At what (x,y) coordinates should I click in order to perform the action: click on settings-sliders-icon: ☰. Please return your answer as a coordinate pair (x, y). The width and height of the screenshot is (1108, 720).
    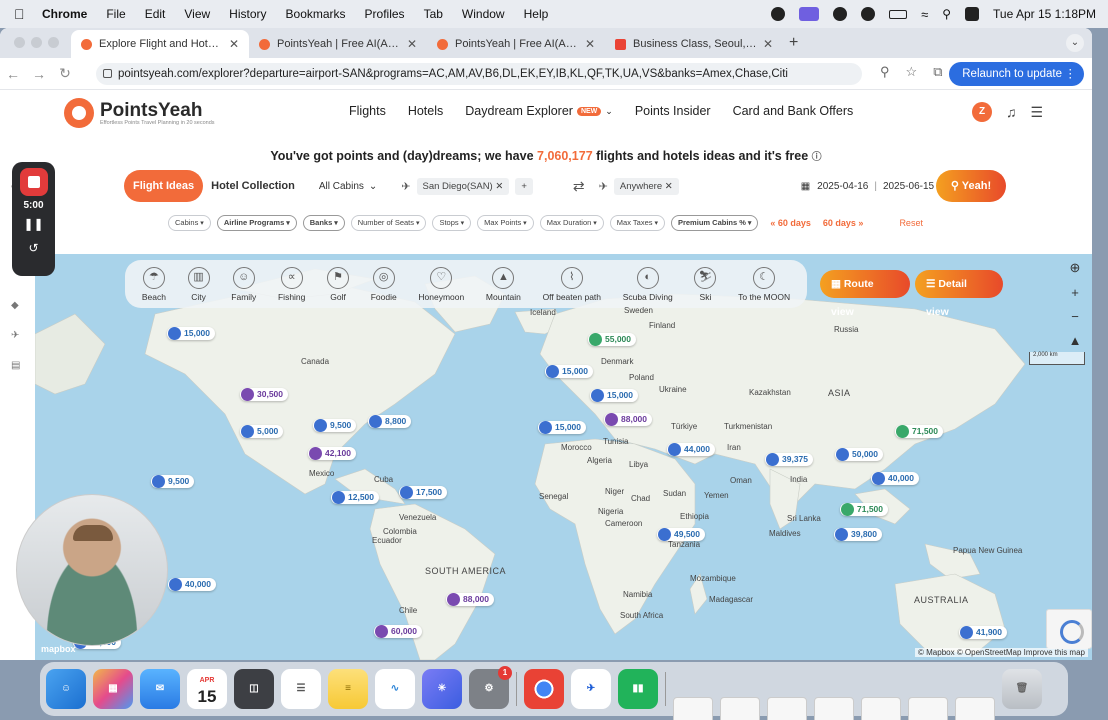
    Looking at the image, I should click on (1037, 112).